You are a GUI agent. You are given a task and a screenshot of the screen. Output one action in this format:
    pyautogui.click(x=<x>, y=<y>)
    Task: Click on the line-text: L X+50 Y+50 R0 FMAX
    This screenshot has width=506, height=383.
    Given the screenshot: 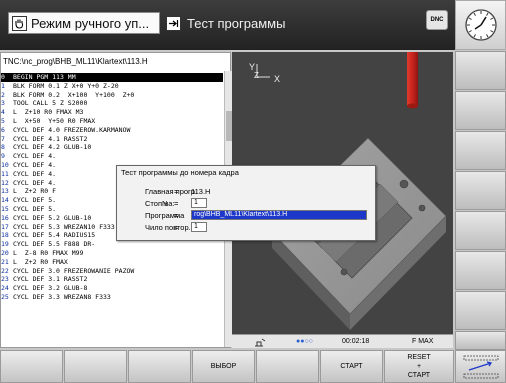 What is the action you would take?
    pyautogui.click(x=54, y=120)
    